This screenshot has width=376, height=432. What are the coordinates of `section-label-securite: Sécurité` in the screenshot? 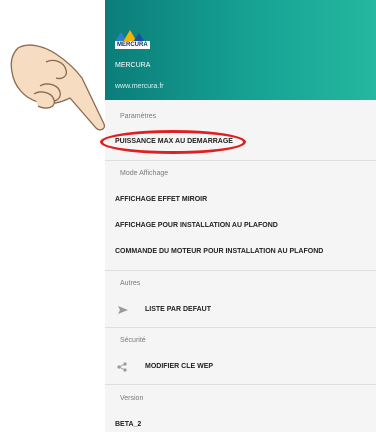 It's located at (133, 340).